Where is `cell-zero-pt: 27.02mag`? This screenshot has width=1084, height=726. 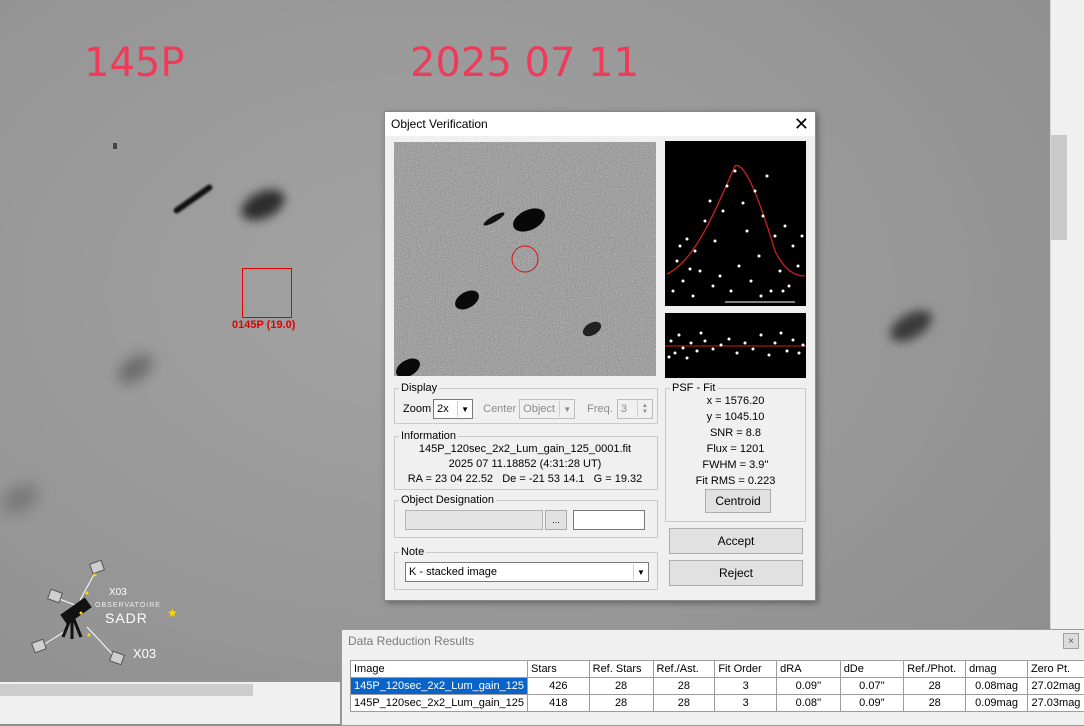 cell-zero-pt: 27.02mag is located at coordinates (1055, 686).